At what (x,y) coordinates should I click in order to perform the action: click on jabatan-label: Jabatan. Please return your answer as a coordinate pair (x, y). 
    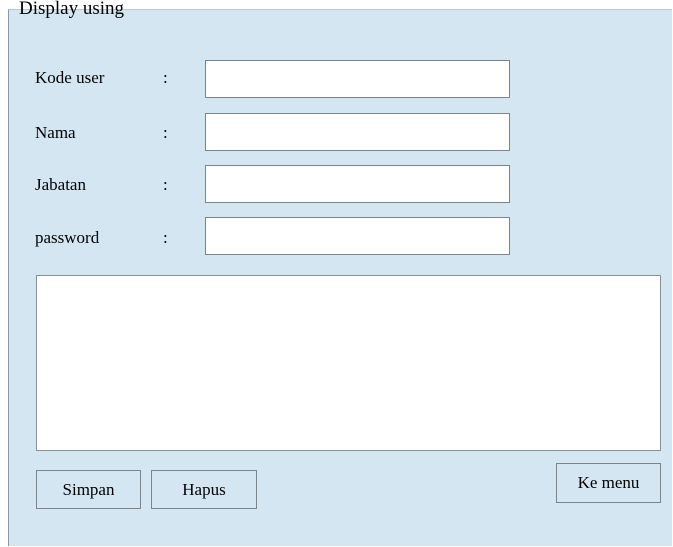
    Looking at the image, I should click on (60, 184).